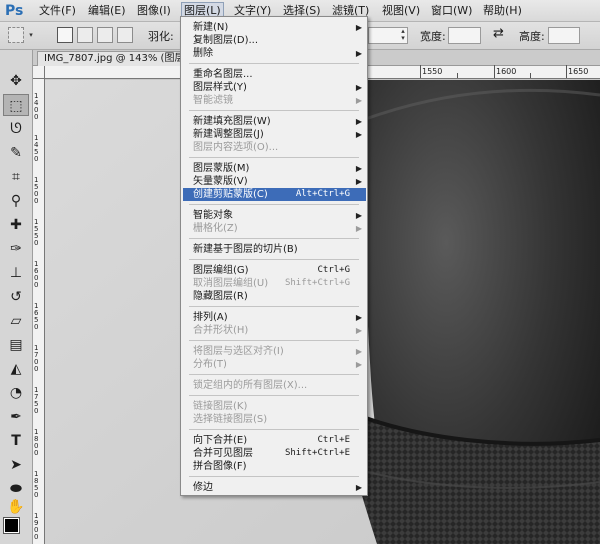  Describe the element at coordinates (16, 345) in the screenshot. I see `gradient-tool-icon: ▤` at that location.